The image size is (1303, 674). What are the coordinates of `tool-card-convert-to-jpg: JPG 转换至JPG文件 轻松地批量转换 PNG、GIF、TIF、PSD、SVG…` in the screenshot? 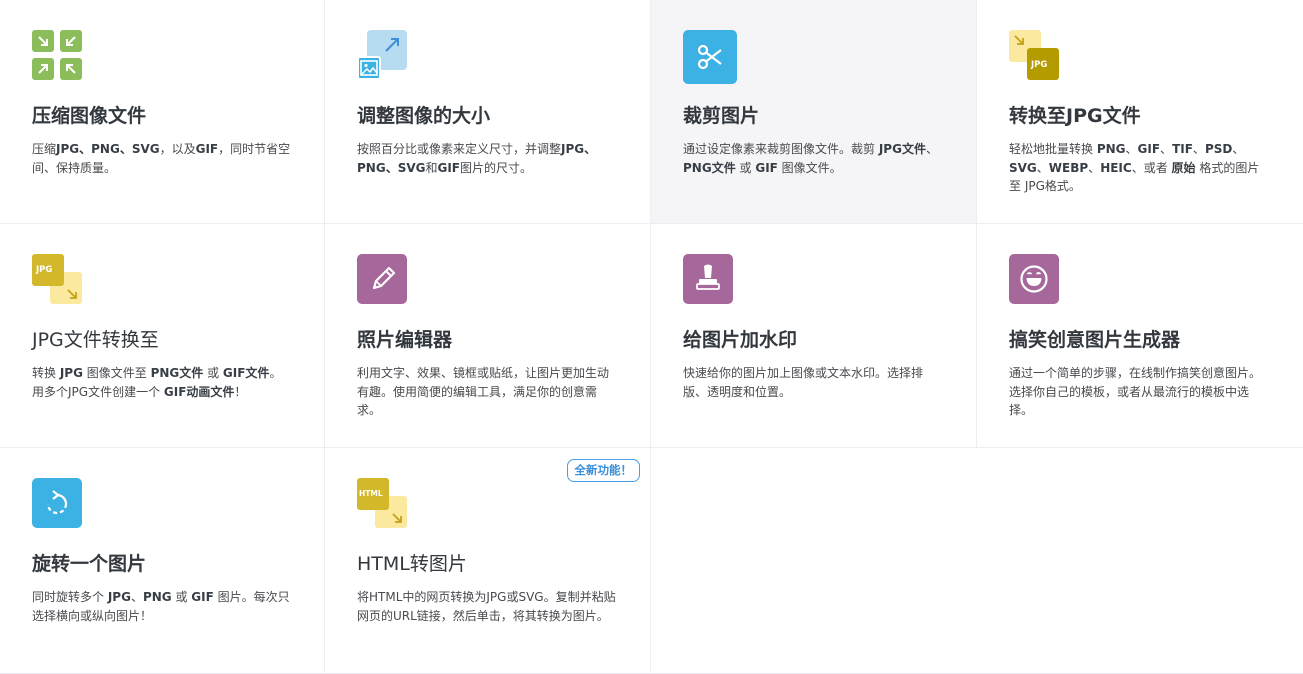 It's located at (1140, 112).